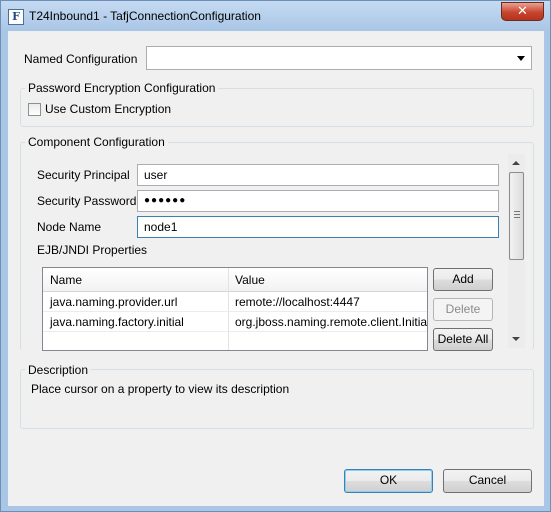 This screenshot has width=551, height=512. What do you see at coordinates (318, 201) in the screenshot?
I see `security-password-input: ●●●●●●` at bounding box center [318, 201].